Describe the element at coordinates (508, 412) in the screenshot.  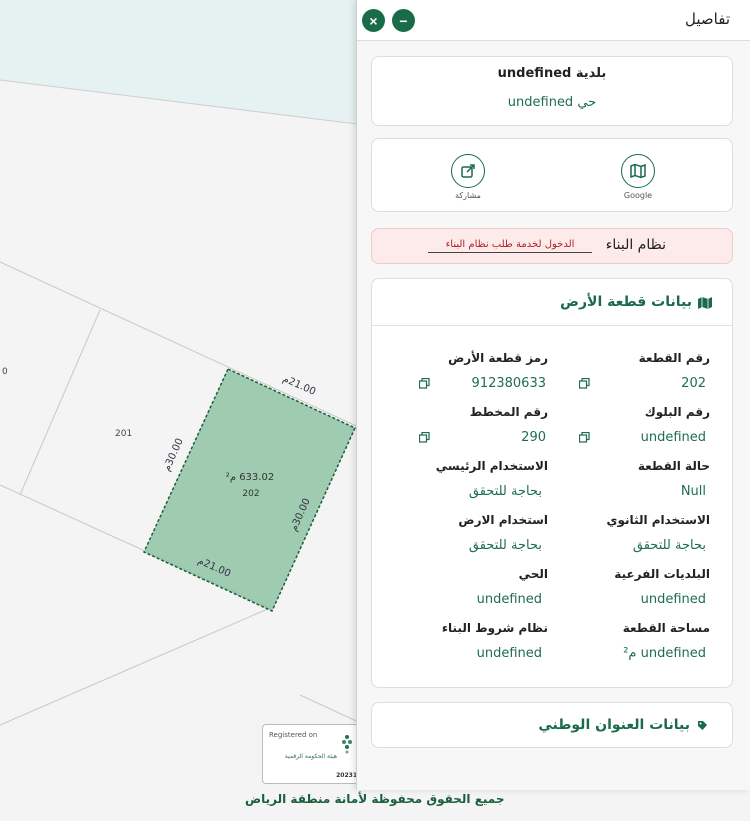
I see `plan-number-label: رقم المخطط` at that location.